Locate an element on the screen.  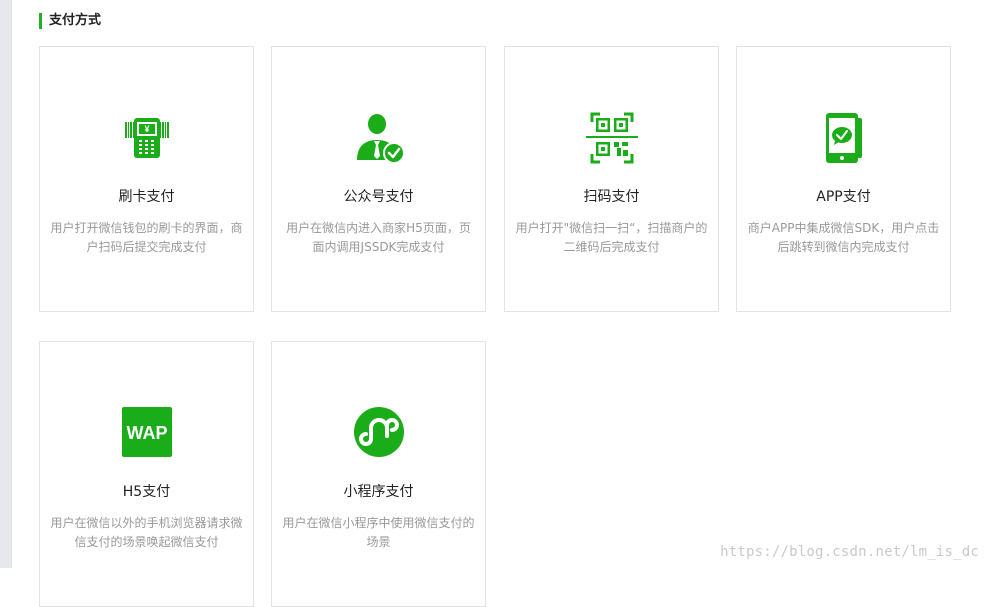
card-description: 用户在微信内进入商家H5页面，页面内调用JSSDK完成支付 is located at coordinates (378, 237).